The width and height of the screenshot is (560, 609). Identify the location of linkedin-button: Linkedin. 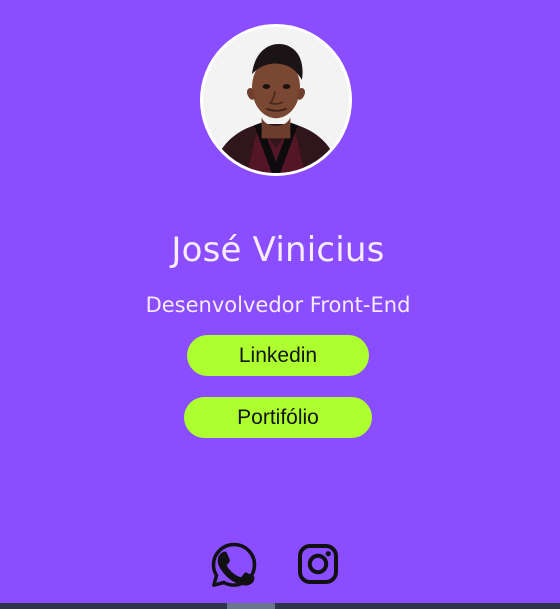
(278, 355).